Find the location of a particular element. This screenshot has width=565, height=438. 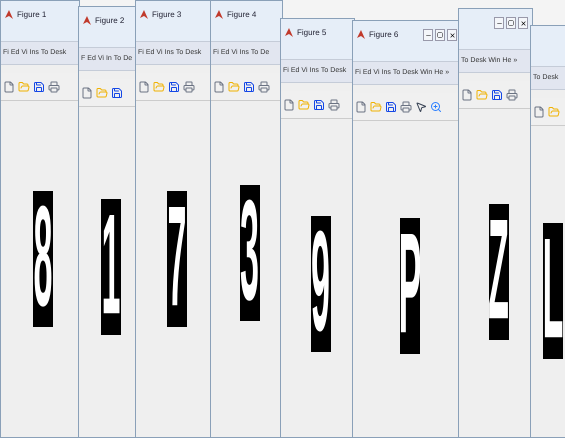

window-title: Figure 3 is located at coordinates (167, 15).